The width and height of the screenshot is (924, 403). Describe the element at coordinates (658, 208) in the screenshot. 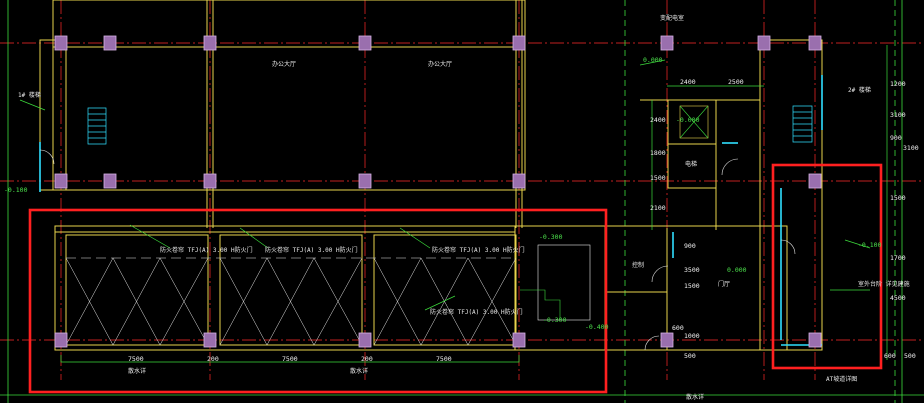

I see `dim-2100: 2100` at that location.